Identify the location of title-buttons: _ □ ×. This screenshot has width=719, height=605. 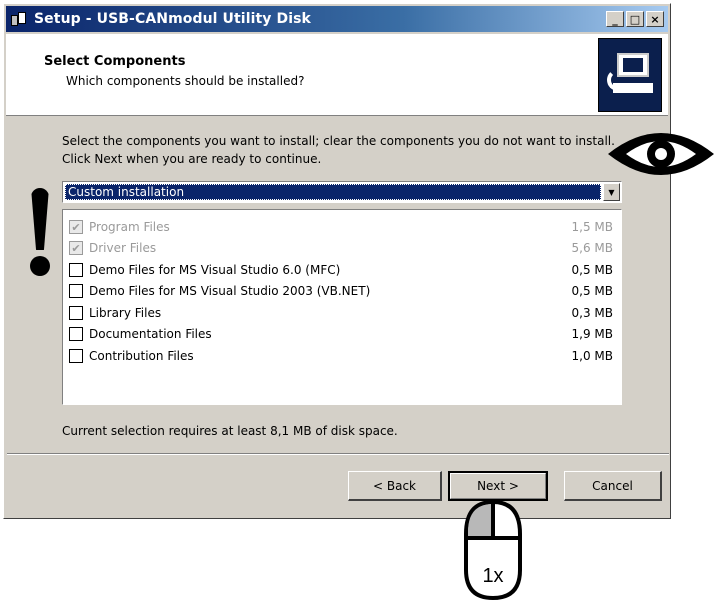
(635, 19).